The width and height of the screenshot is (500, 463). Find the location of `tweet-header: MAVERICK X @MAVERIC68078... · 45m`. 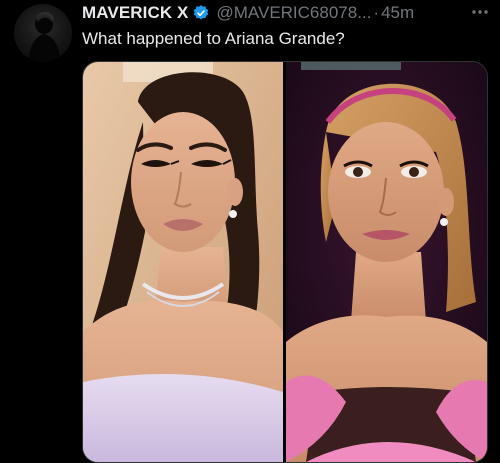

tweet-header: MAVERICK X @MAVERIC68078... · 45m is located at coordinates (248, 13).